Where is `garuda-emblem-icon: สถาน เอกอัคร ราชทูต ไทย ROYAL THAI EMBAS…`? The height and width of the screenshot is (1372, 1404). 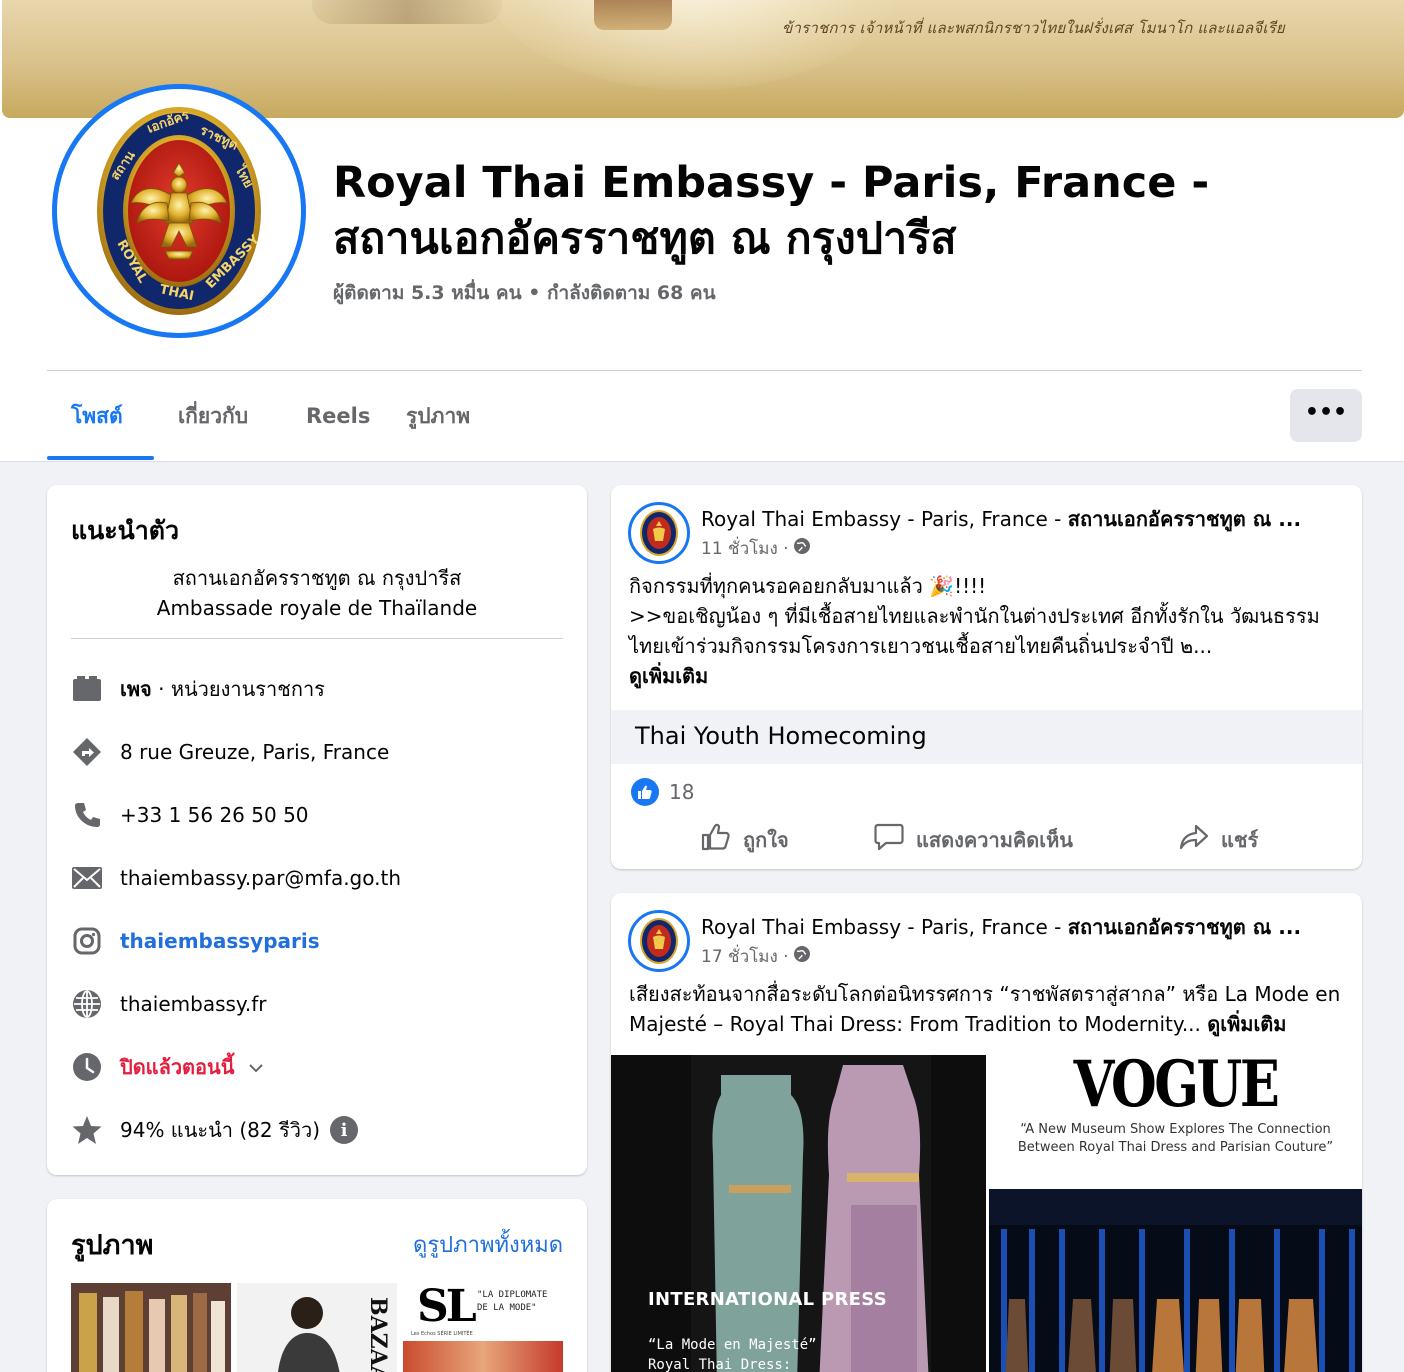
garuda-emblem-icon: สถาน เอกอัคร ราชทูต ไทย ROYAL THAI EMBAS… is located at coordinates (180, 211).